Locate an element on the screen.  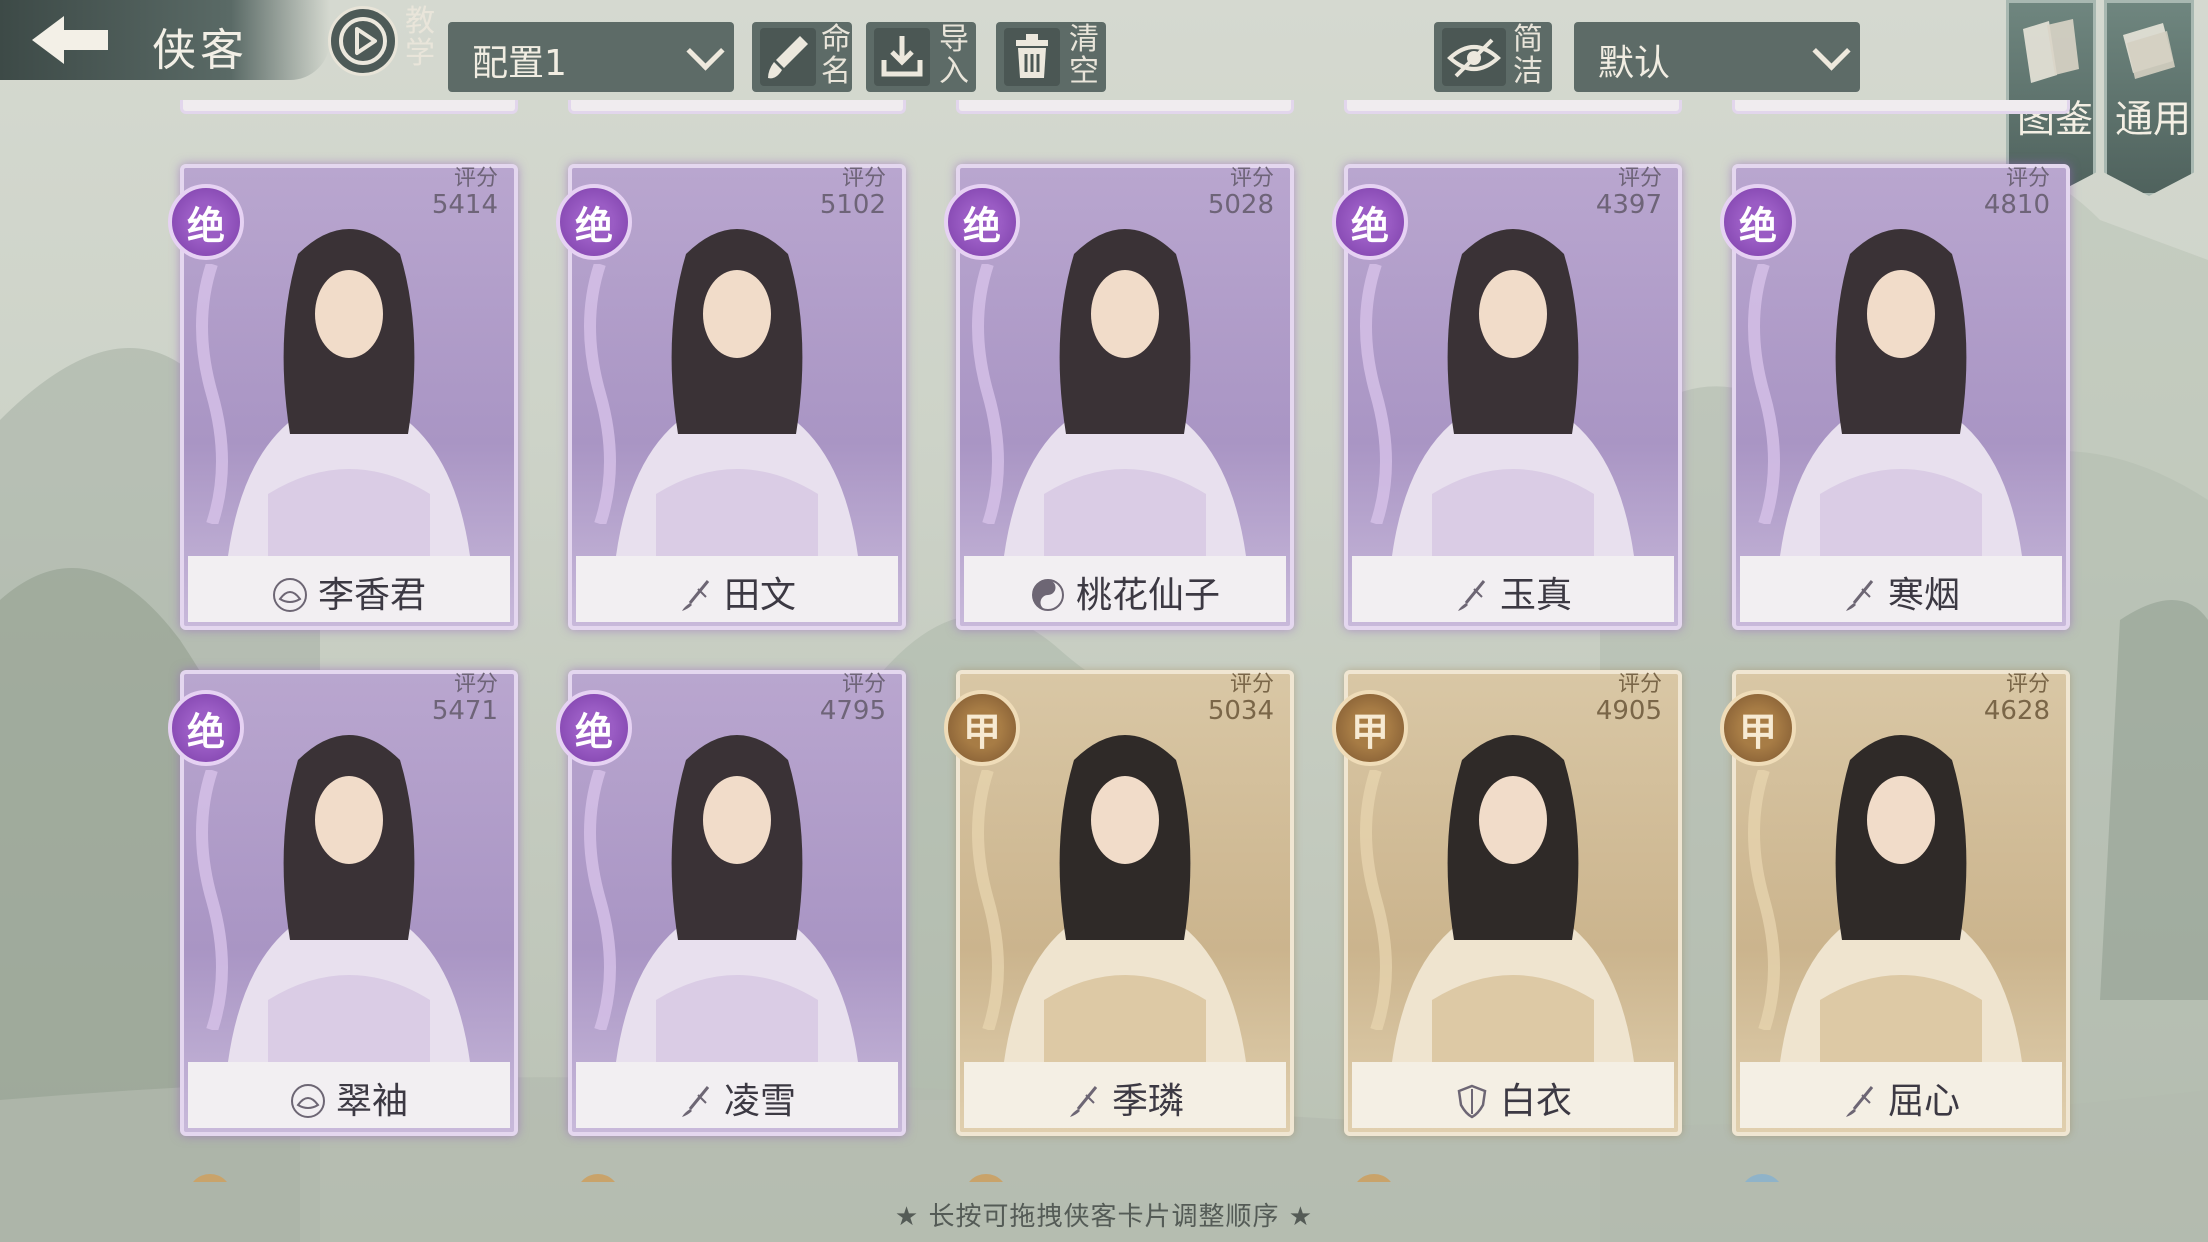
rename-button: 命名 is located at coordinates (802, 57).